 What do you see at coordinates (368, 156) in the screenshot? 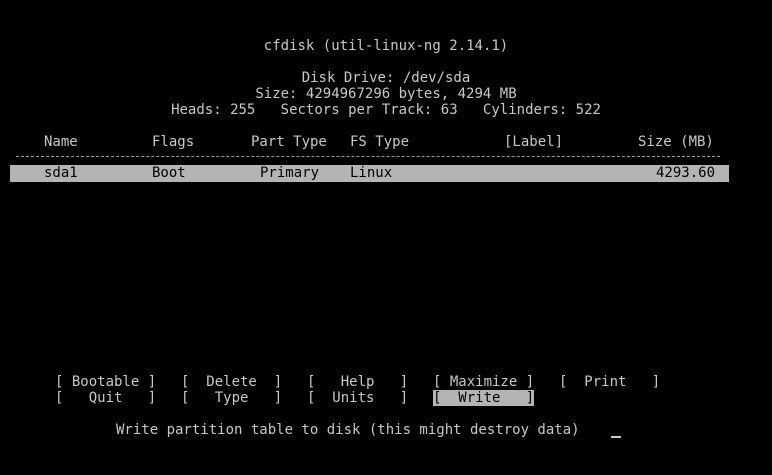
I see `table-divider` at bounding box center [368, 156].